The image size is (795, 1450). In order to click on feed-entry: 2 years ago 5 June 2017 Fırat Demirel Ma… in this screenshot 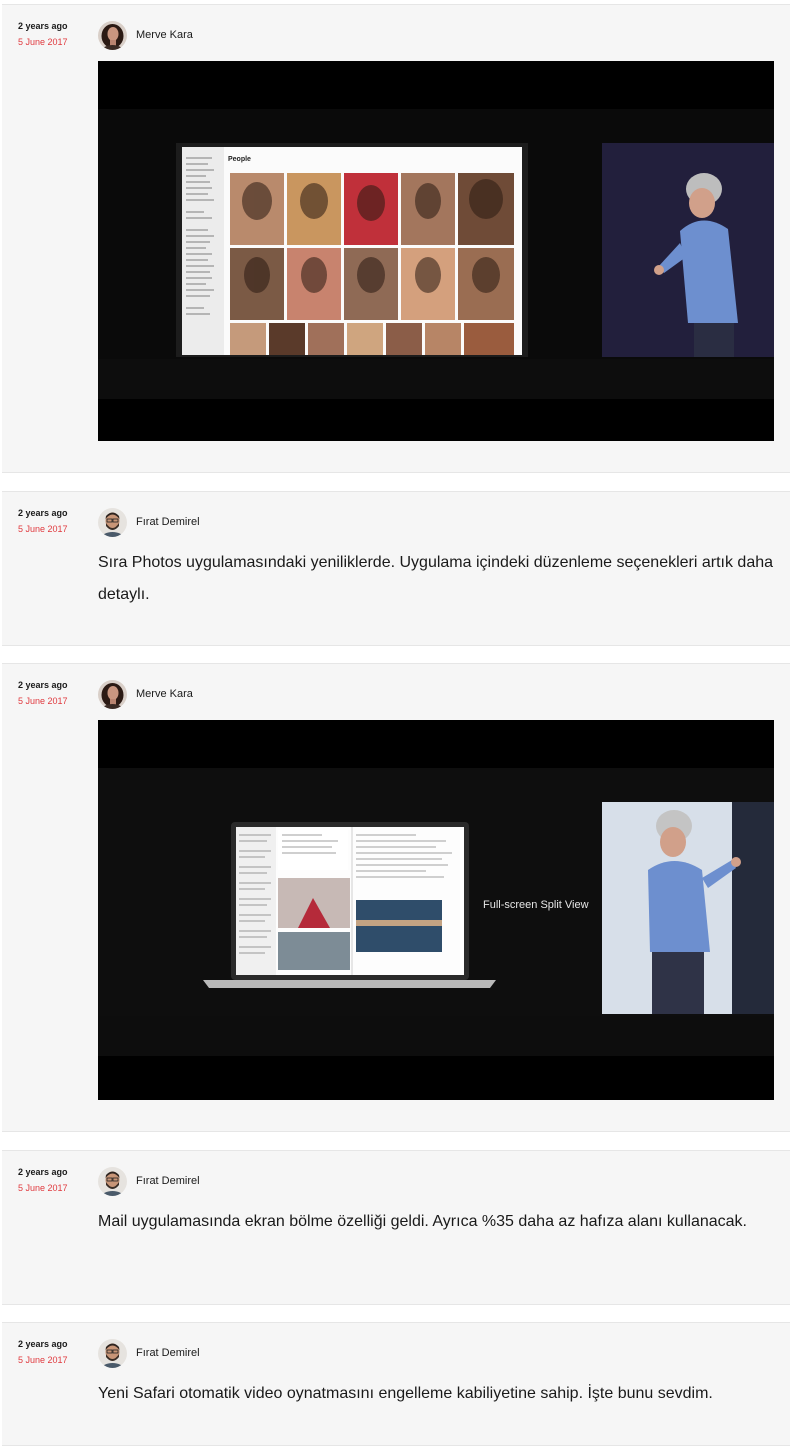, I will do `click(396, 1227)`.